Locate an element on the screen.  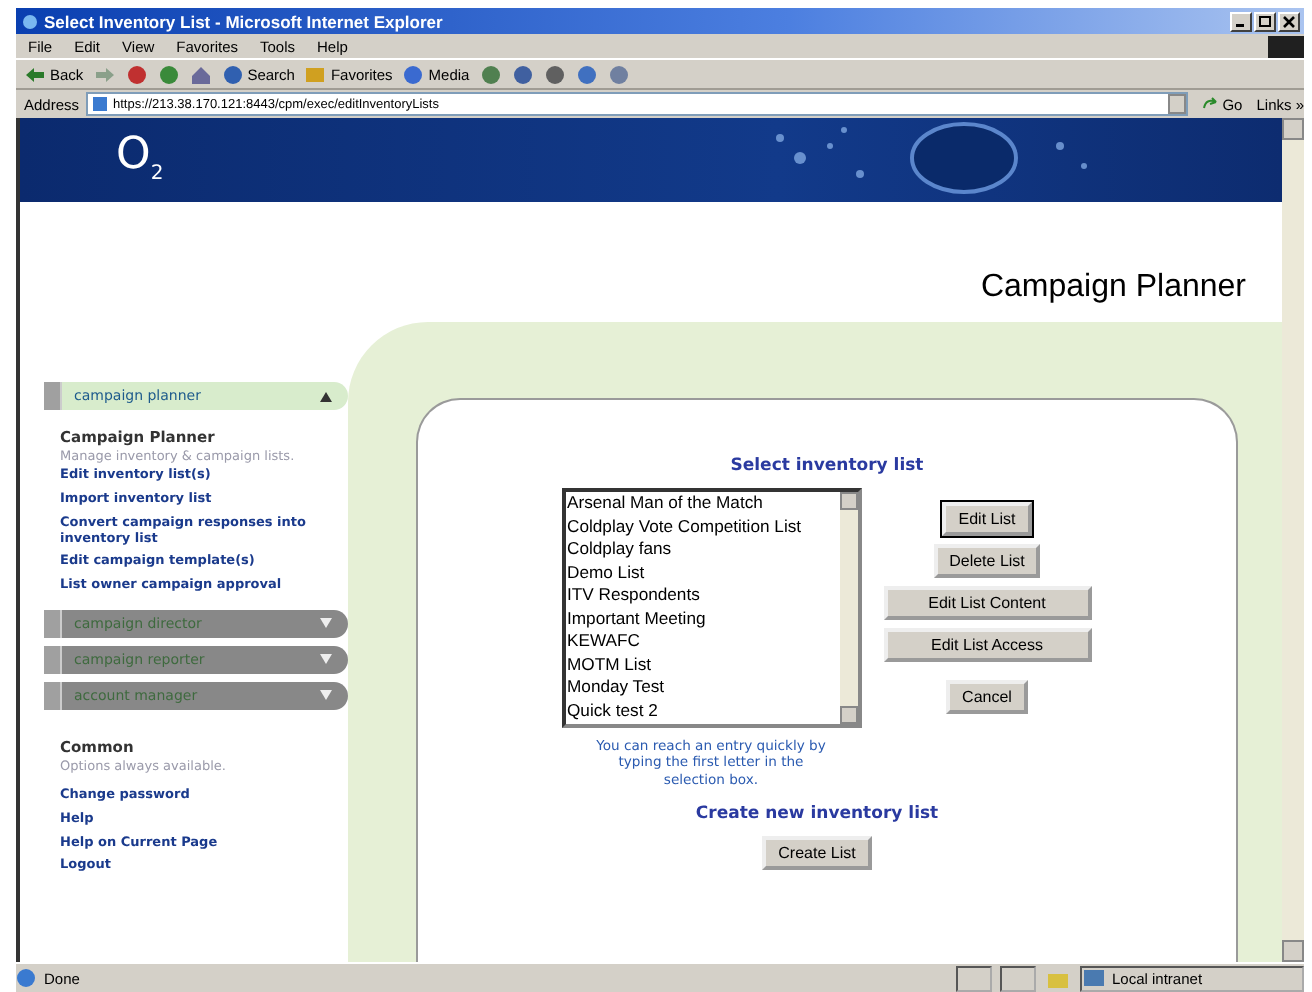
section-heading: Create new inventory list is located at coordinates (817, 814).